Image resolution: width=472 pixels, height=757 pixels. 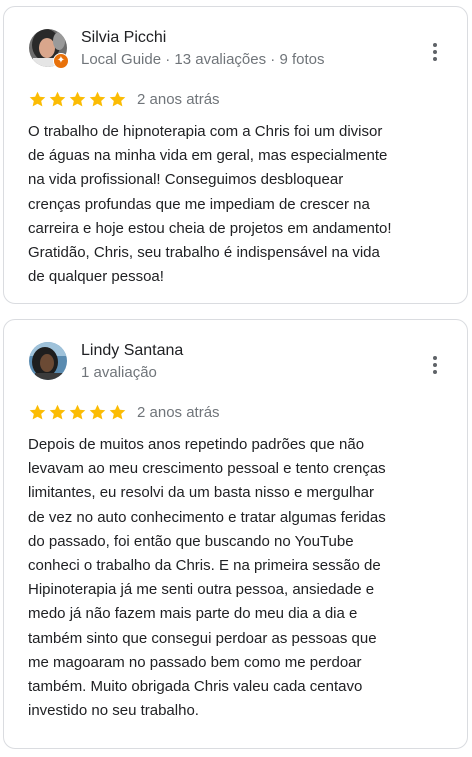 I want to click on avatar-image, so click(x=48, y=361).